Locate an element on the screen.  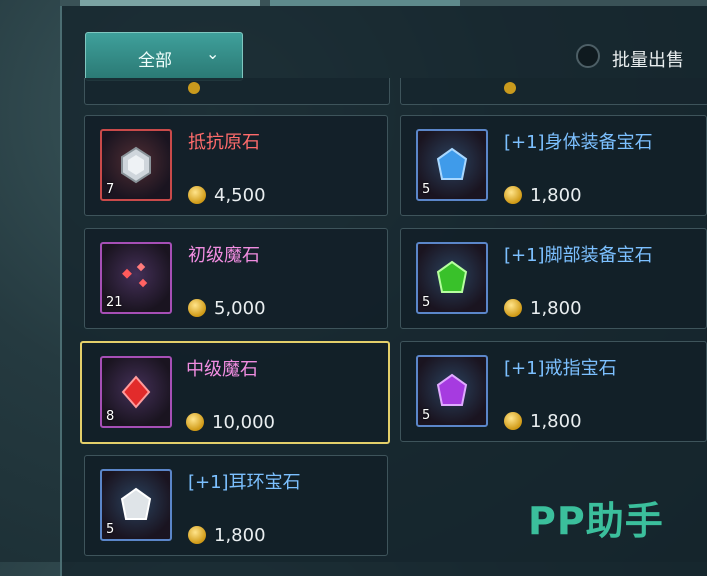
item-price: 5,000 is located at coordinates (227, 308).